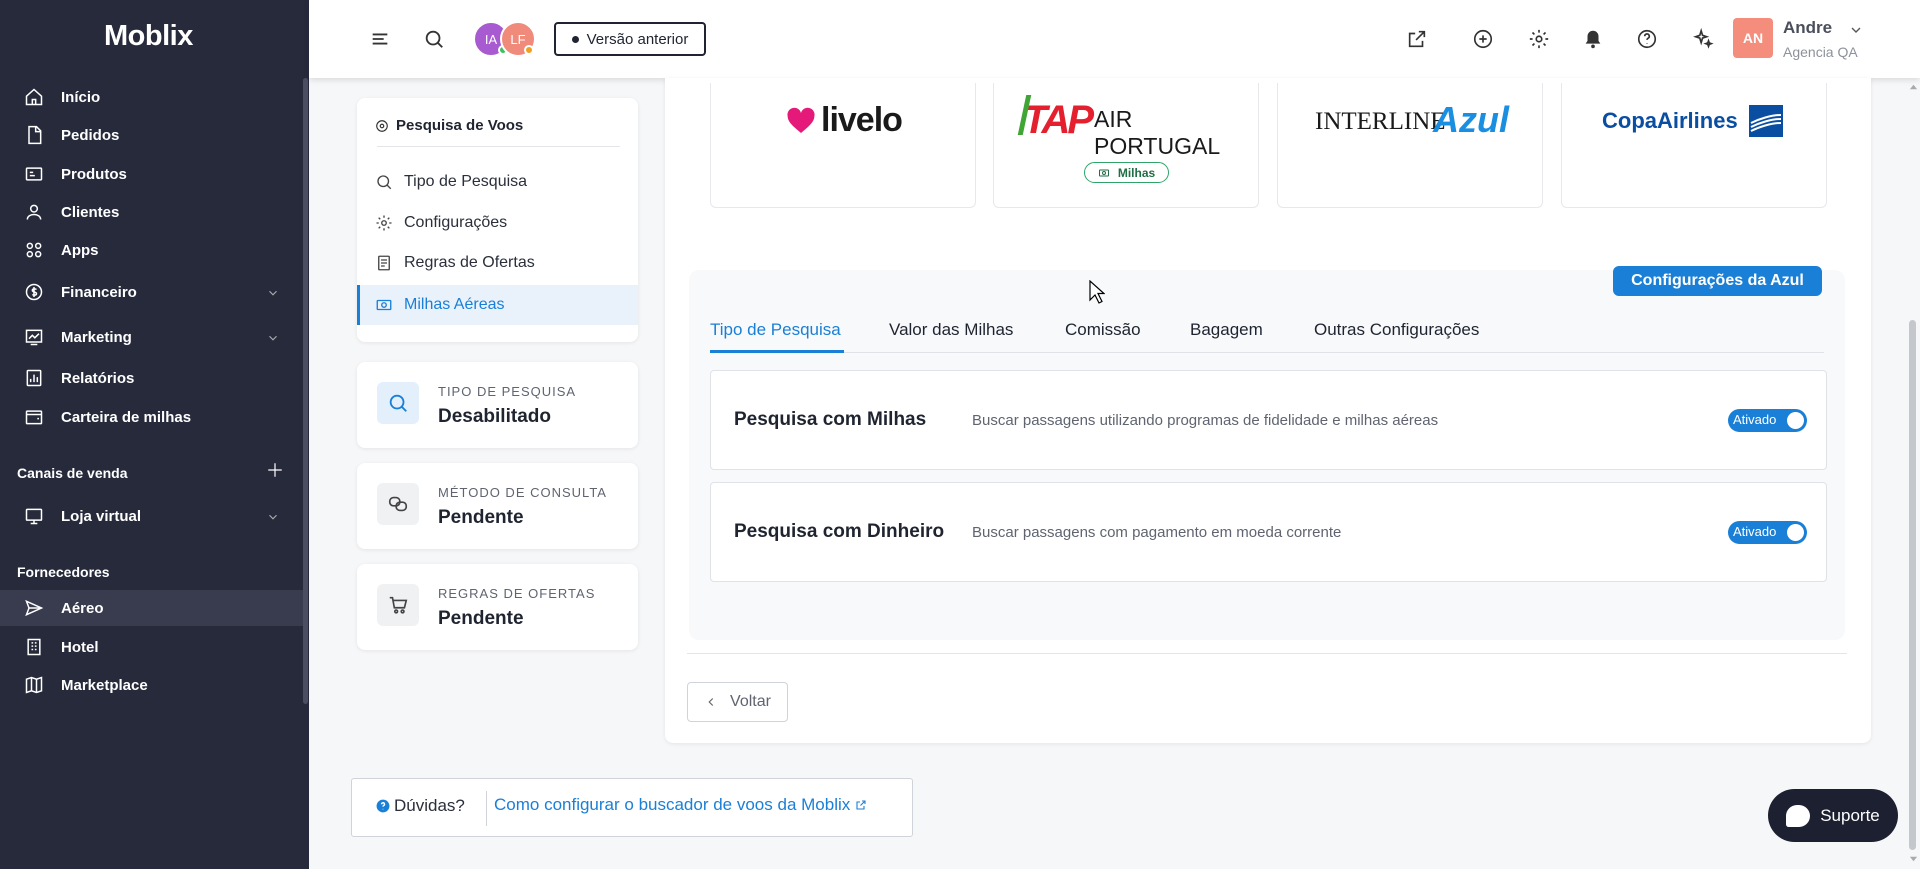 This screenshot has height=869, width=1920. I want to click on sidebar-item-marketing: Marketing, so click(151, 337).